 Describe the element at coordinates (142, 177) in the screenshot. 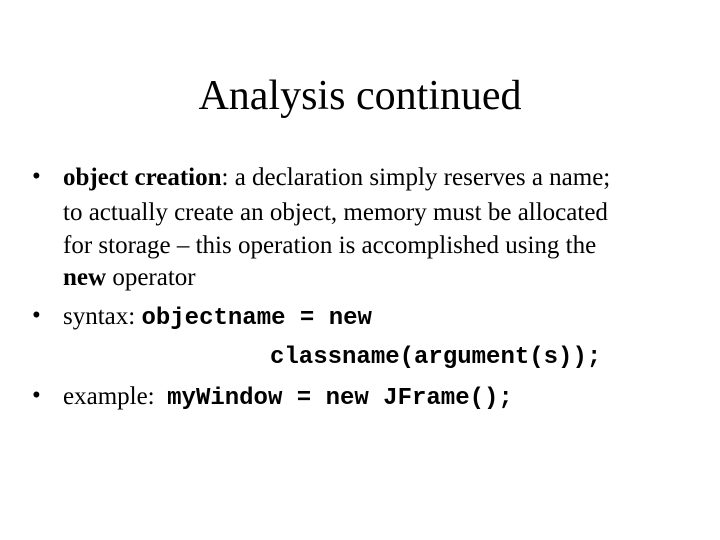

I see `term-object-creation: object creation` at that location.